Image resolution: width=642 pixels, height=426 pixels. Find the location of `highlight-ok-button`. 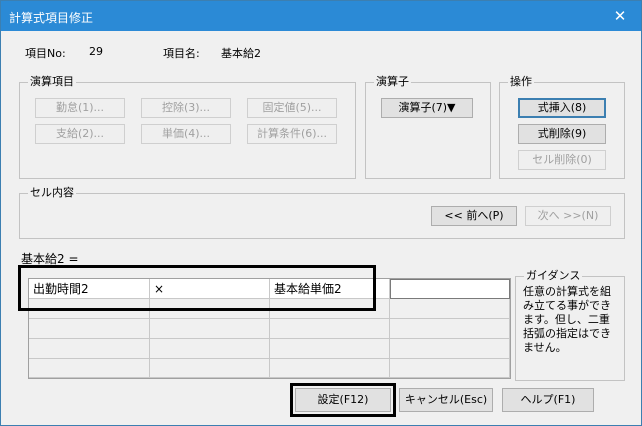

highlight-ok-button is located at coordinates (343, 400).